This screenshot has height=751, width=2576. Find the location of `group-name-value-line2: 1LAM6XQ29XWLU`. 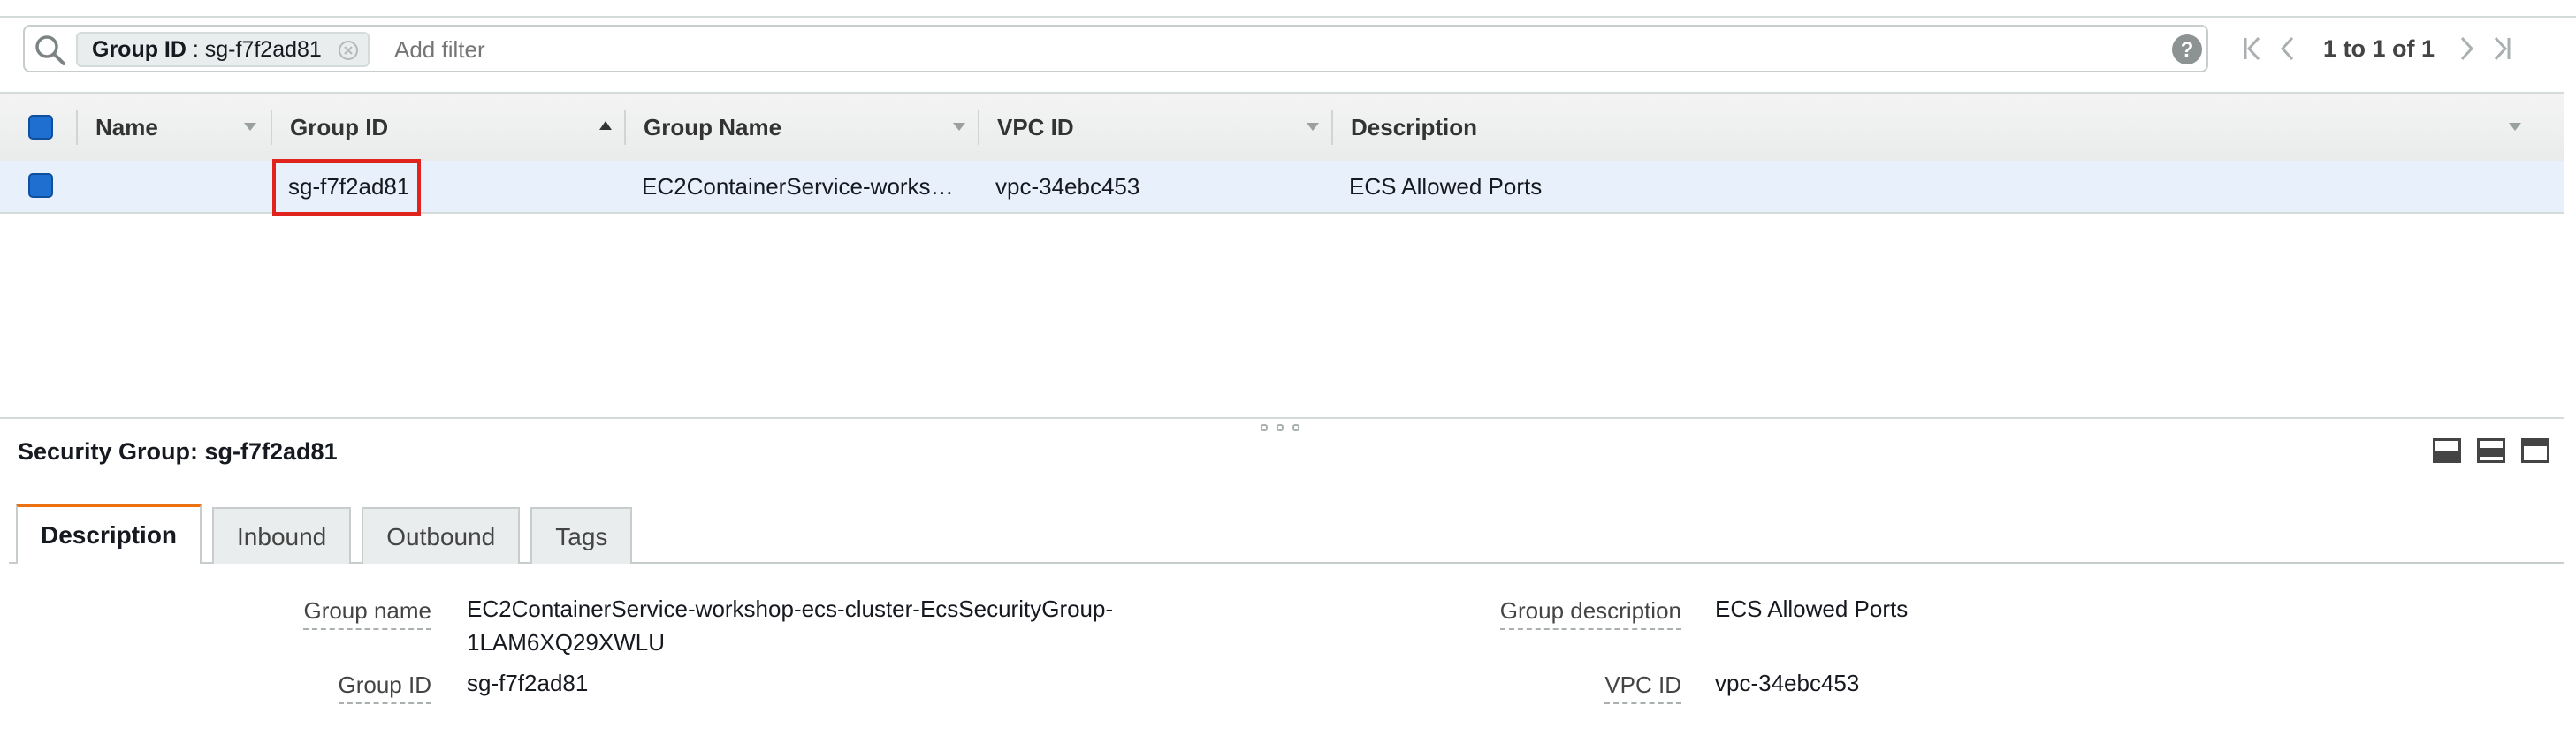

group-name-value-line2: 1LAM6XQ29XWLU is located at coordinates (566, 642).